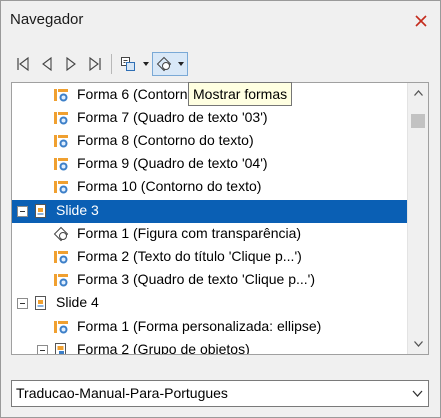  I want to click on tree-row: Forma 1 (Forma personalizada: ellipse), so click(209, 327).